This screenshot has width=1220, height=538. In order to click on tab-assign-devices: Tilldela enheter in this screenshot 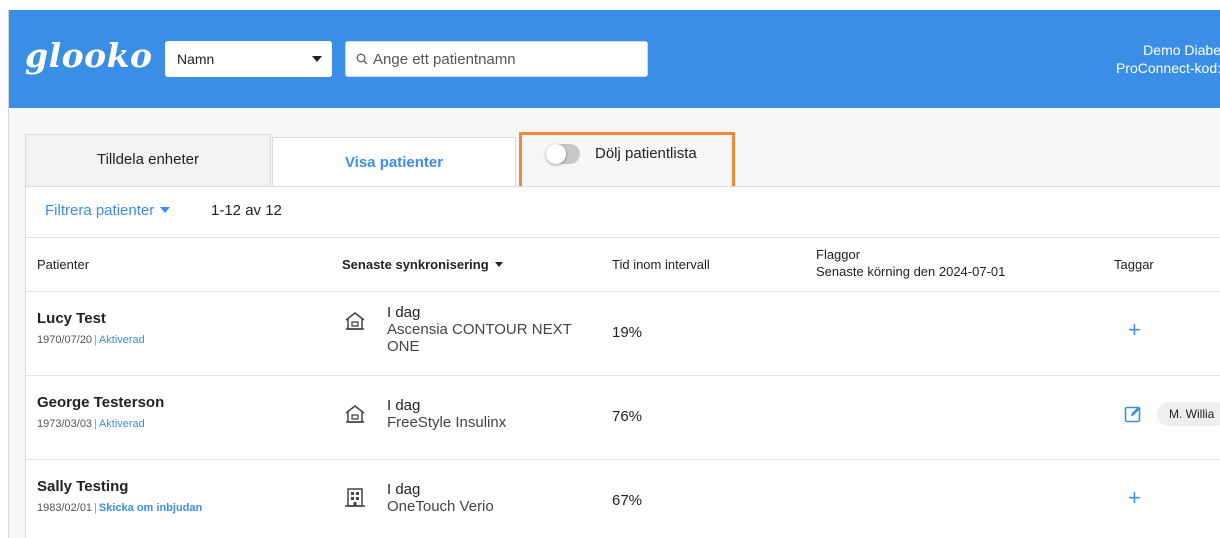, I will do `click(148, 160)`.